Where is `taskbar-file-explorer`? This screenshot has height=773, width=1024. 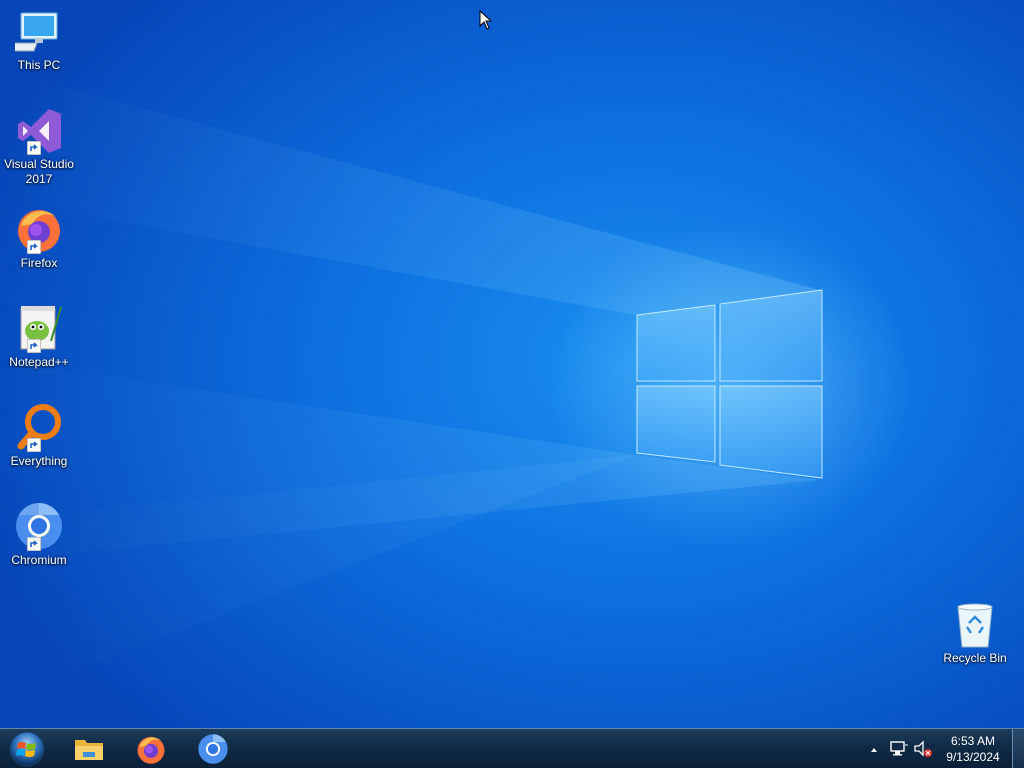 taskbar-file-explorer is located at coordinates (89, 748).